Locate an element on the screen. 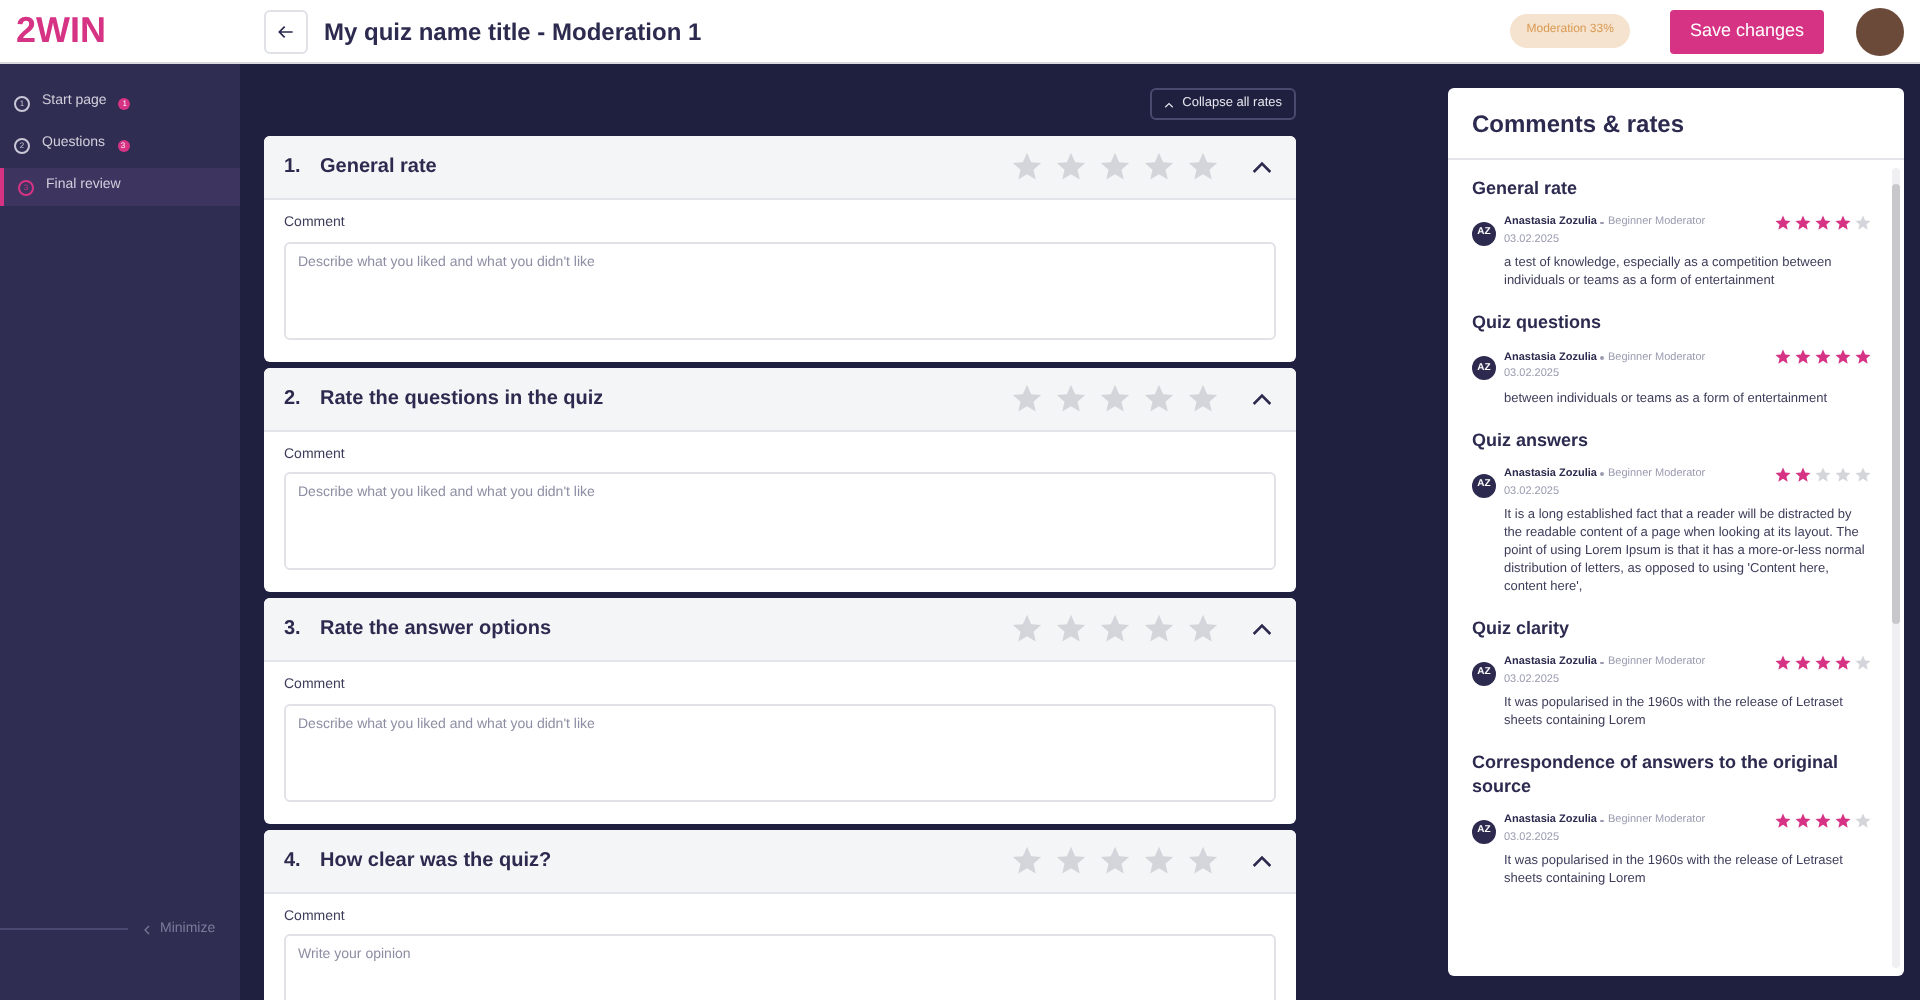 Image resolution: width=1920 pixels, height=1000 pixels. rate-title: Rate the answer options is located at coordinates (437, 630).